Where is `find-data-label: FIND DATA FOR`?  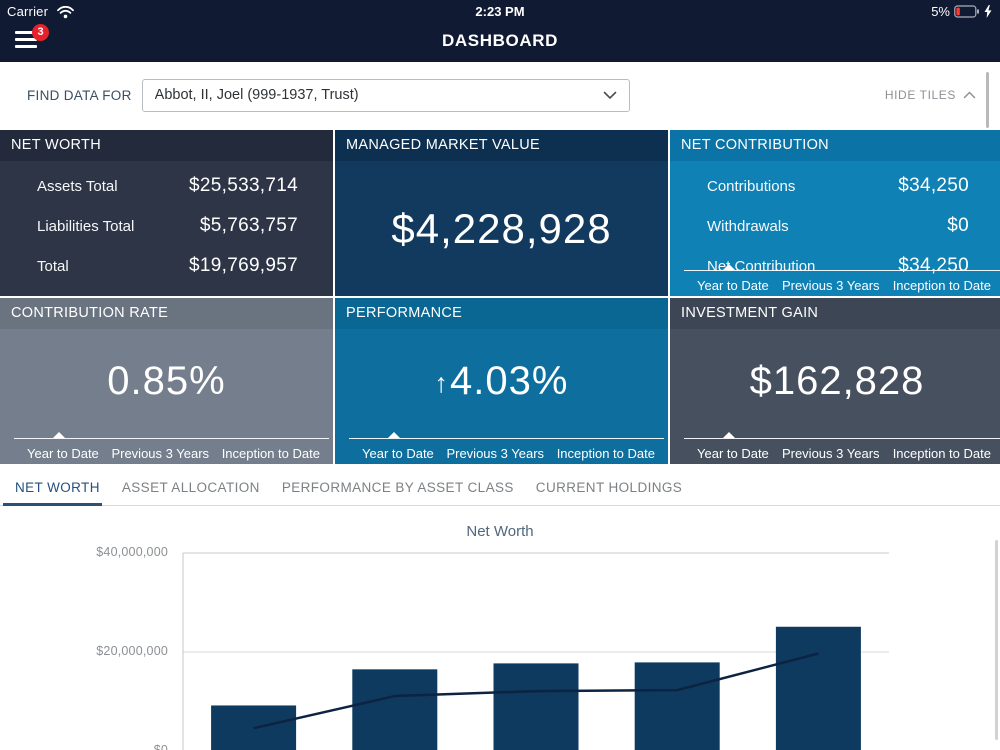 find-data-label: FIND DATA FOR is located at coordinates (79, 95).